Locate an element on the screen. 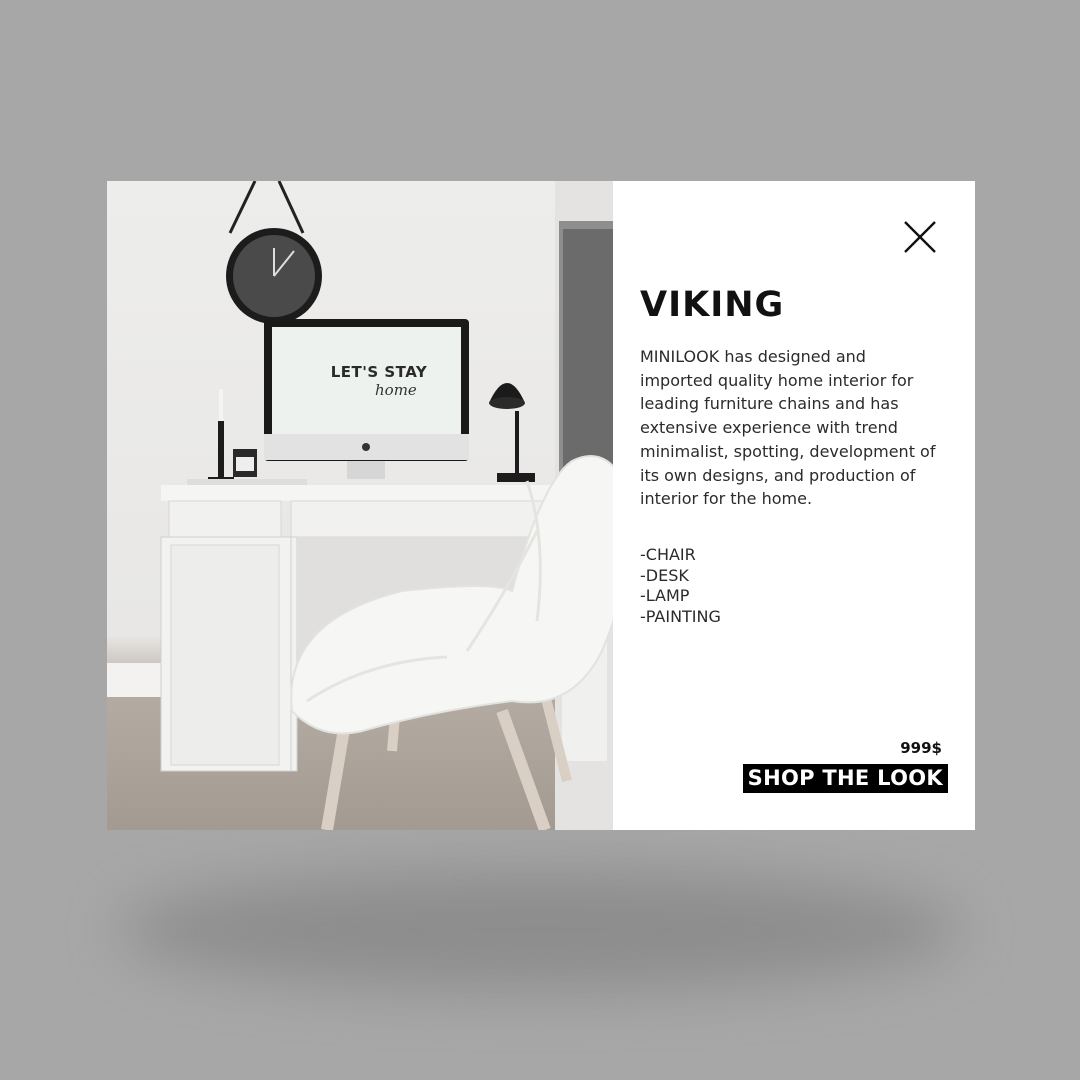 The image size is (1080, 1080). product-title: VIKING is located at coordinates (712, 305).